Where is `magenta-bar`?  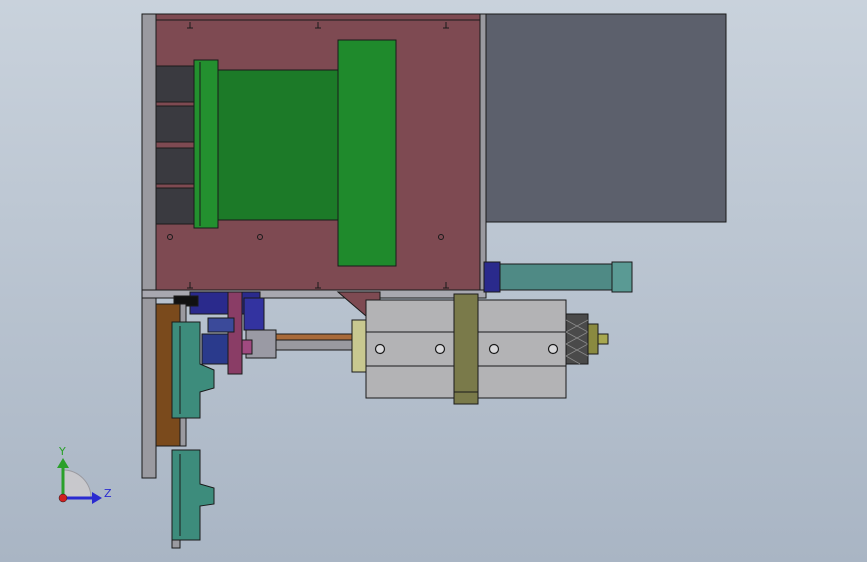
magenta-bar is located at coordinates (235, 333).